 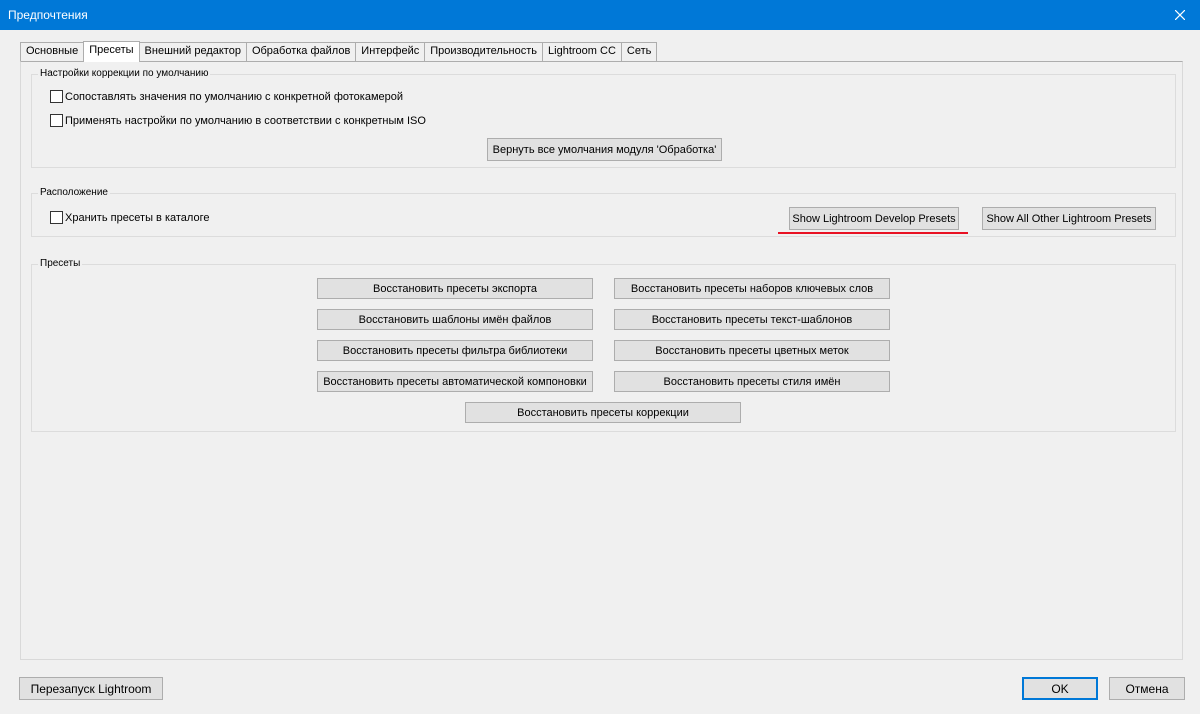 What do you see at coordinates (137, 217) in the screenshot?
I see `store-presets-label: Хранить пресеты в каталоге` at bounding box center [137, 217].